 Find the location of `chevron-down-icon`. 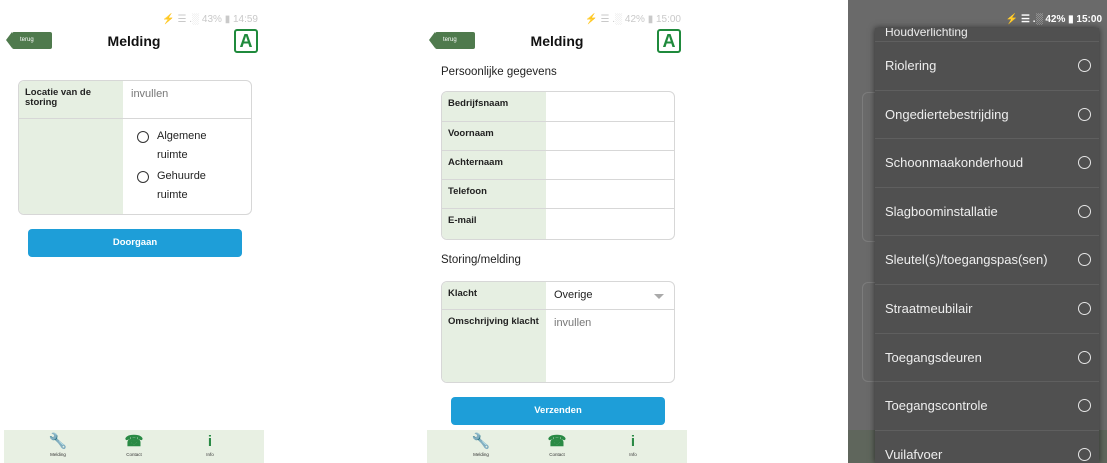

chevron-down-icon is located at coordinates (659, 296).